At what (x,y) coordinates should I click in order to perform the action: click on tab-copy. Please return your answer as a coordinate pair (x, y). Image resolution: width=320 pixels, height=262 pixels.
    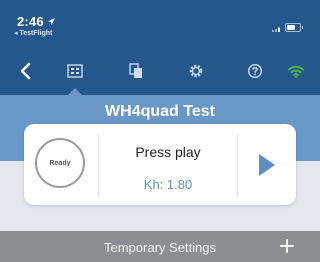
    Looking at the image, I should click on (136, 71).